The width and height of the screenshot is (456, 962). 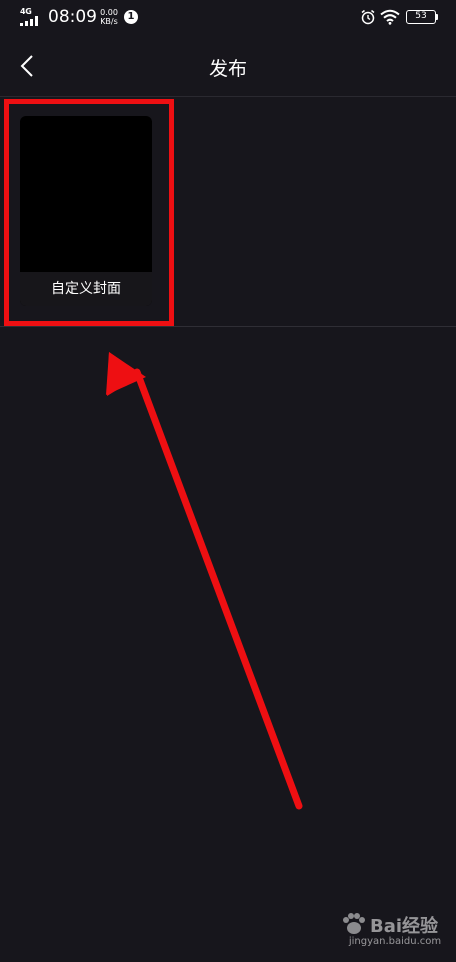 What do you see at coordinates (228, 326) in the screenshot?
I see `section-divider` at bounding box center [228, 326].